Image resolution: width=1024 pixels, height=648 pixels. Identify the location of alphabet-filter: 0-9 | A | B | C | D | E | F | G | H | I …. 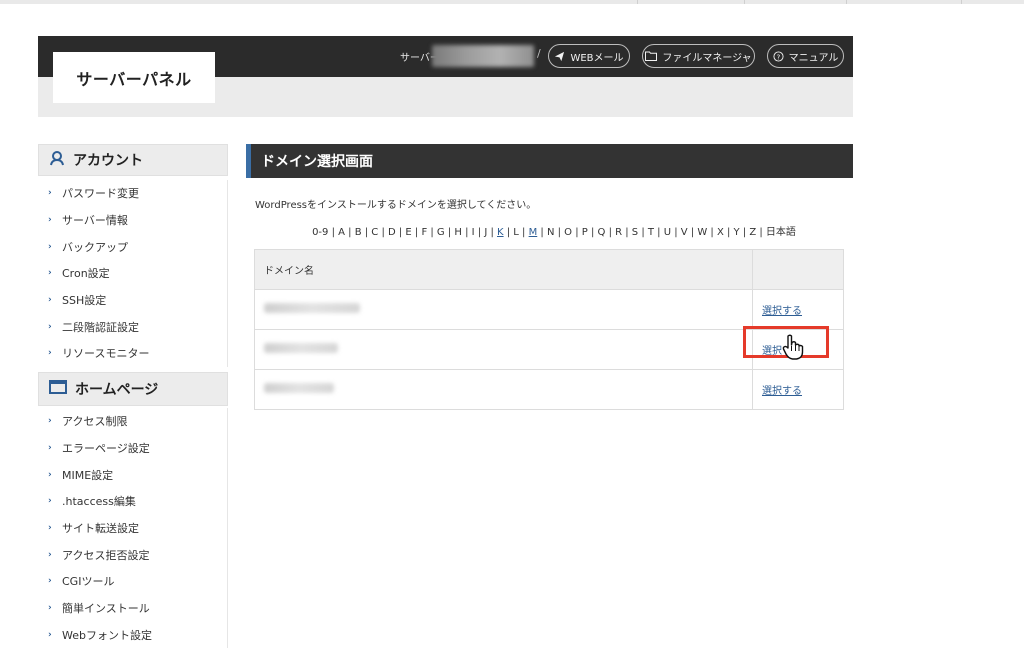
(554, 230).